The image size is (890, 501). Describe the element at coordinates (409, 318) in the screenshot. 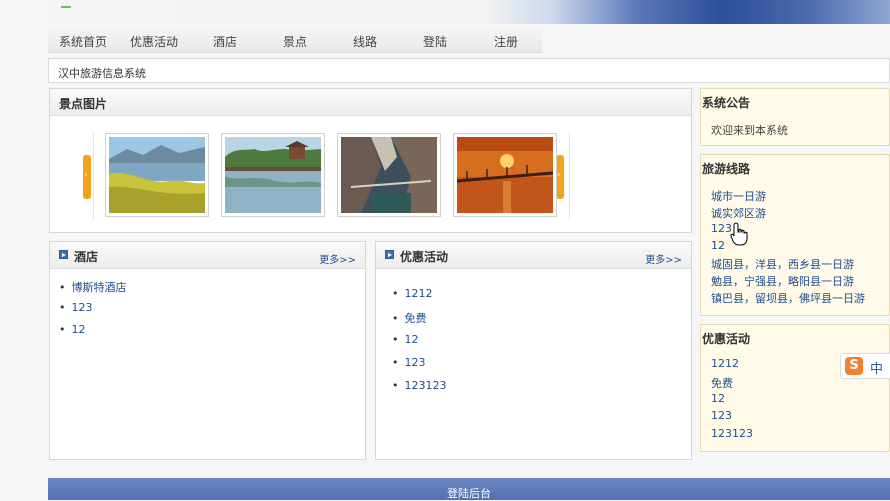

I see `promo-list-item: 免费` at that location.